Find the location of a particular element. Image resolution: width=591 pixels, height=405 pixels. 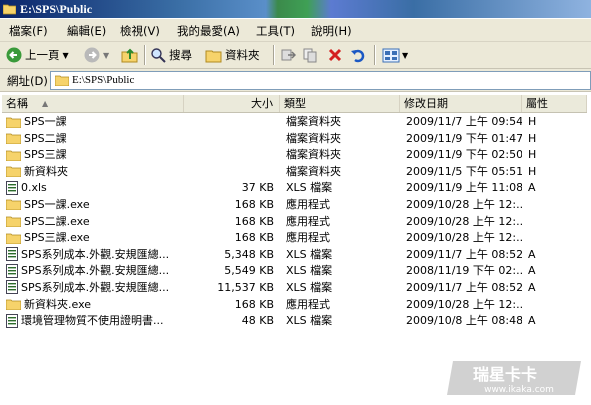

copy-to-icon is located at coordinates (310, 55).